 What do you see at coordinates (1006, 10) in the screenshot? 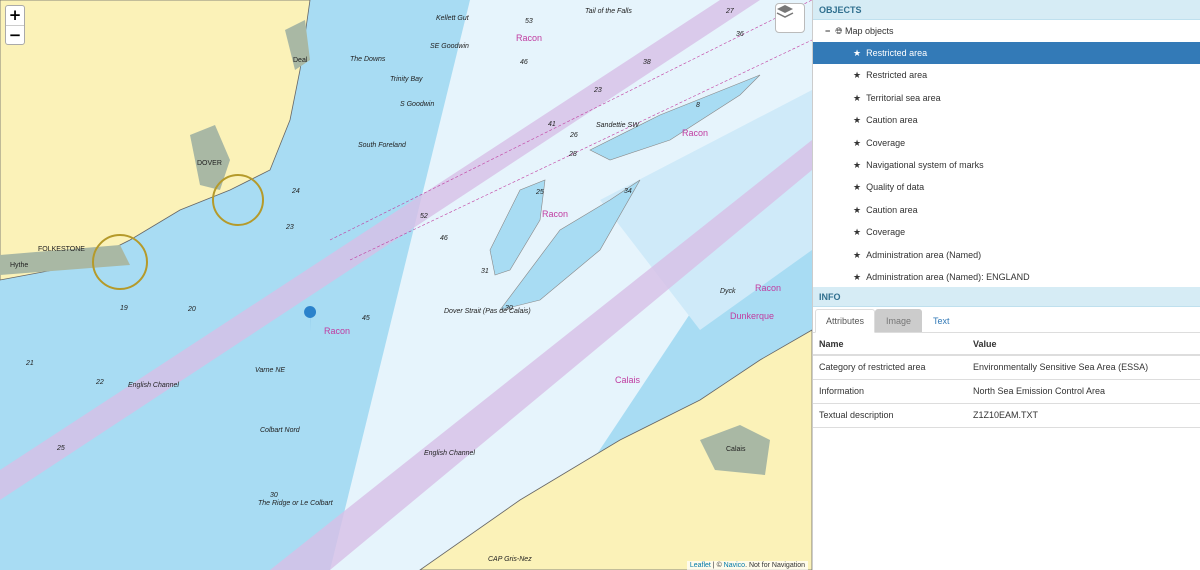
I see `objects-header: OBJECTS` at bounding box center [1006, 10].